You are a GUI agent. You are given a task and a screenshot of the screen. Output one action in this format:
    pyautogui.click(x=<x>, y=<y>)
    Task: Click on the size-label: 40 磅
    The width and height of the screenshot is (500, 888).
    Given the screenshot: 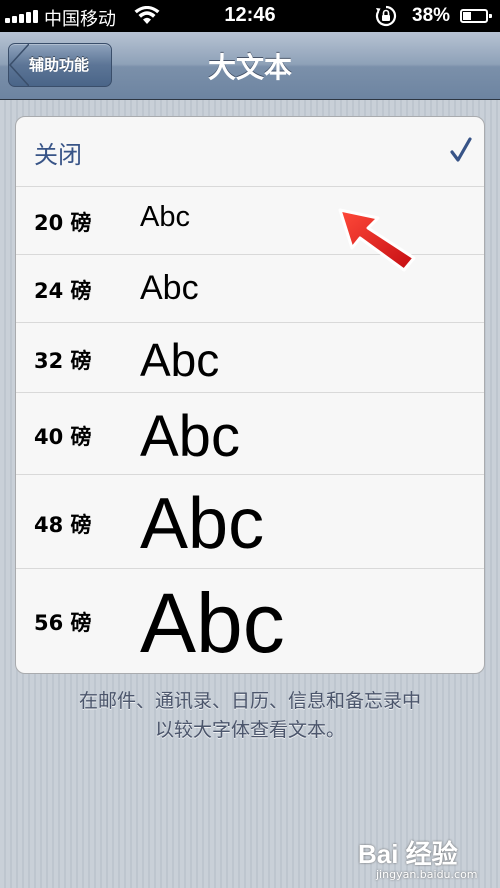 What is the action you would take?
    pyautogui.click(x=63, y=437)
    